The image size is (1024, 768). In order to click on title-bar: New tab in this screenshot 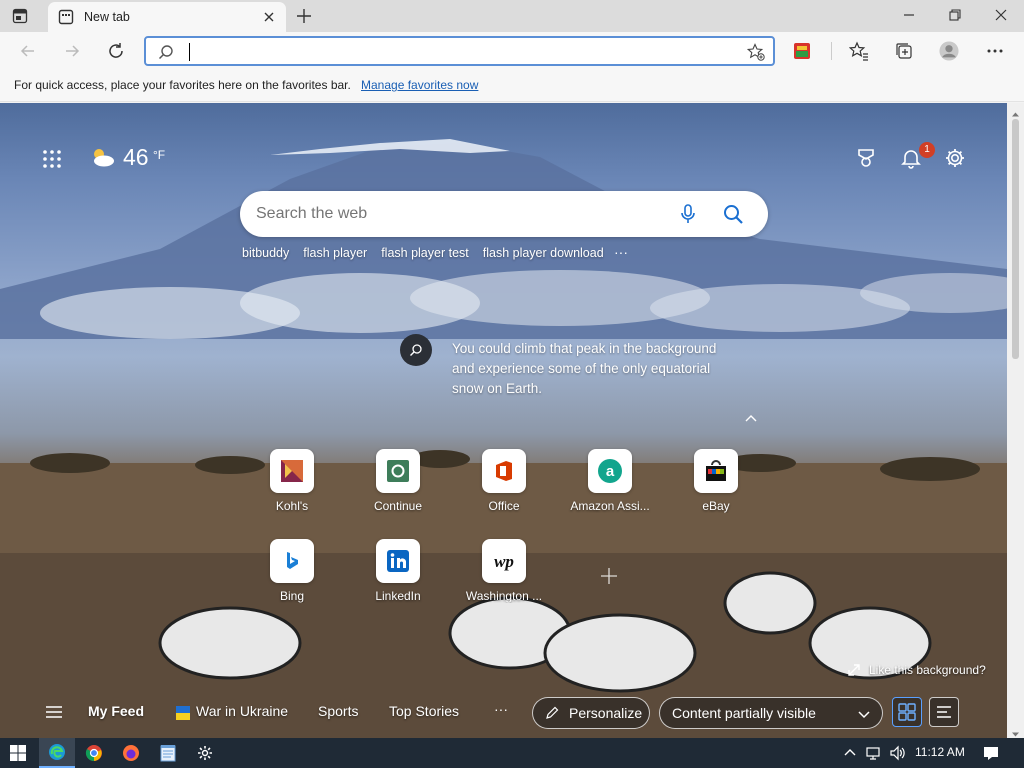, I will do `click(512, 16)`.